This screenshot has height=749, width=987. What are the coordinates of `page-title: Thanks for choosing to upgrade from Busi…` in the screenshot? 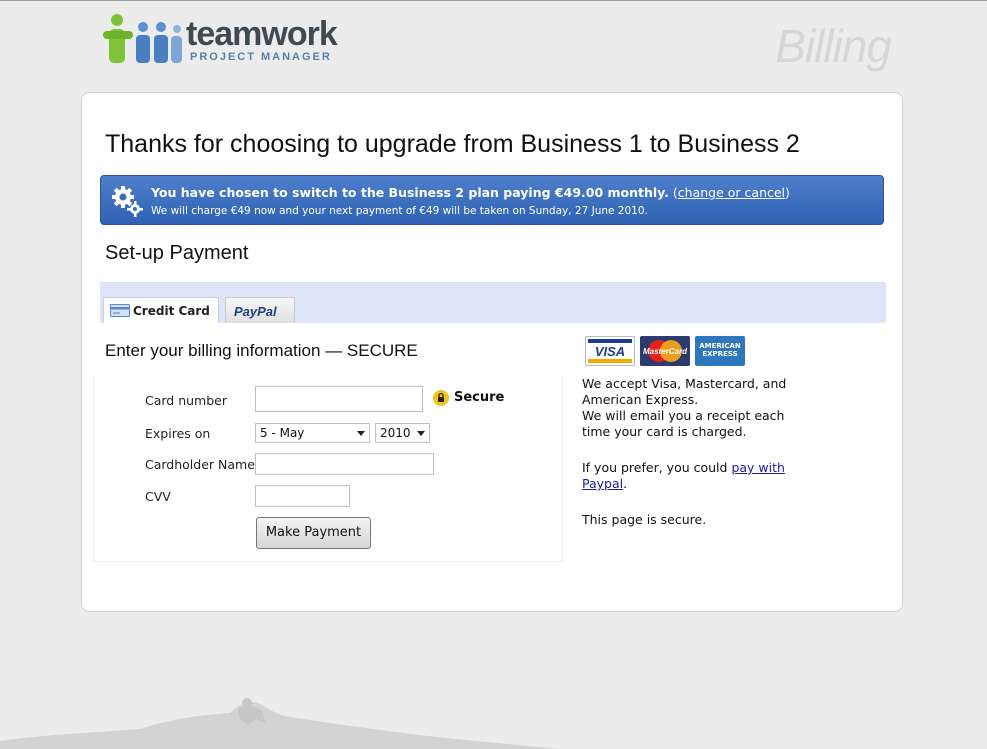 It's located at (452, 144).